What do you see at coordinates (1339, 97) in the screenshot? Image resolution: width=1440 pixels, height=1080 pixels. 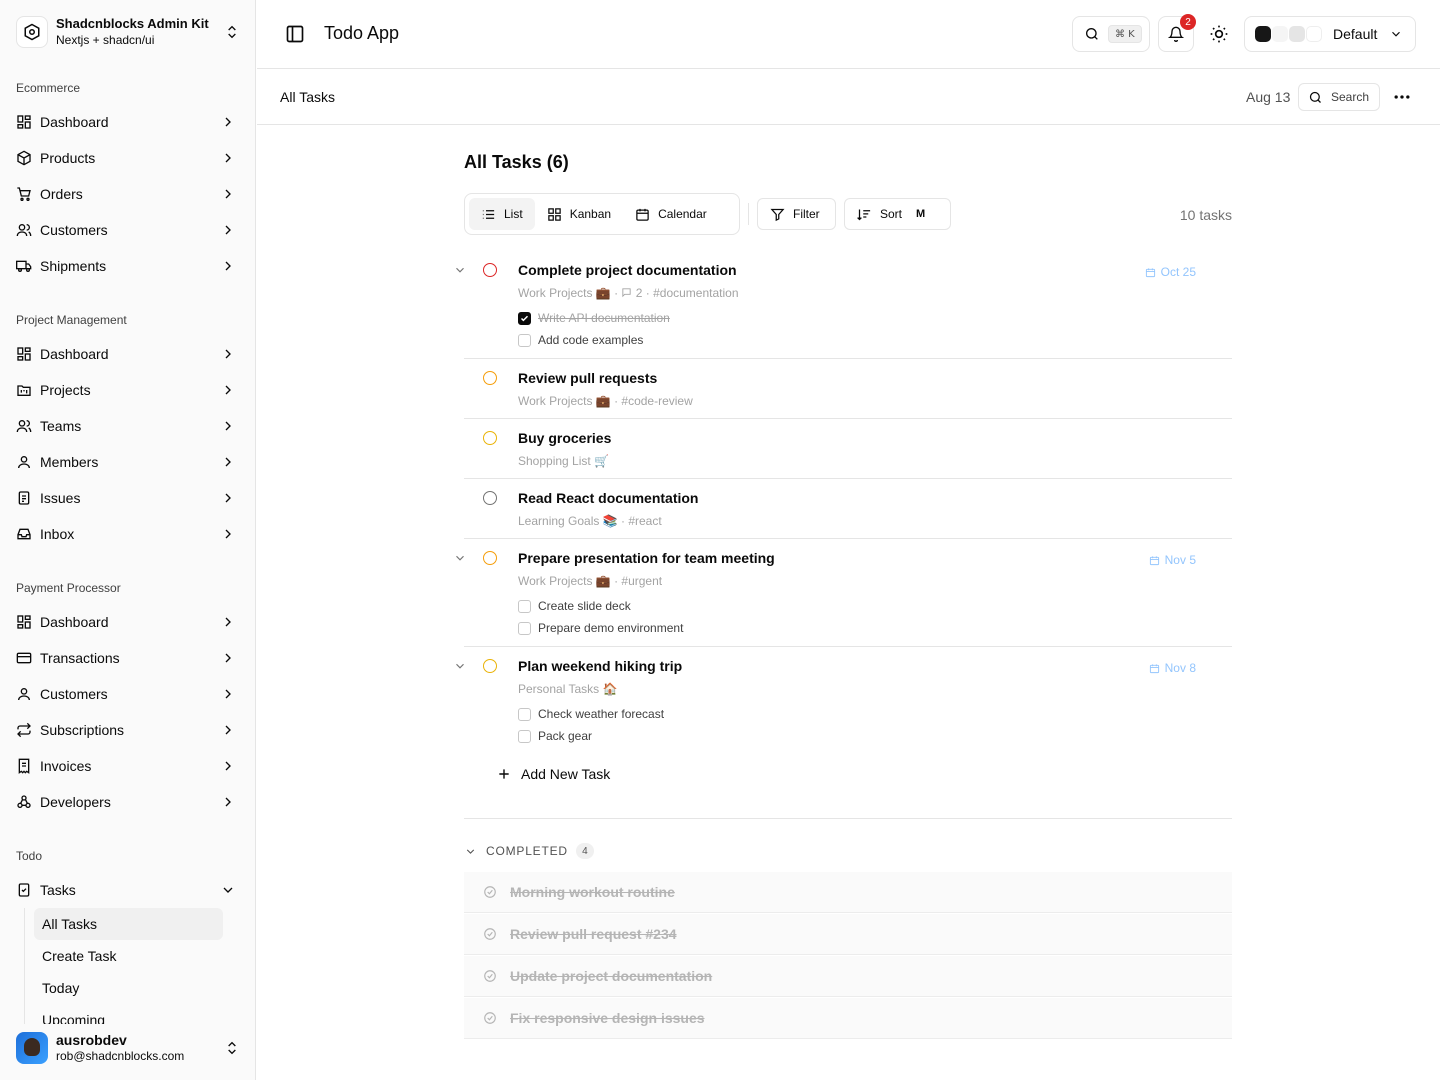 I see `task-search-button: Search` at bounding box center [1339, 97].